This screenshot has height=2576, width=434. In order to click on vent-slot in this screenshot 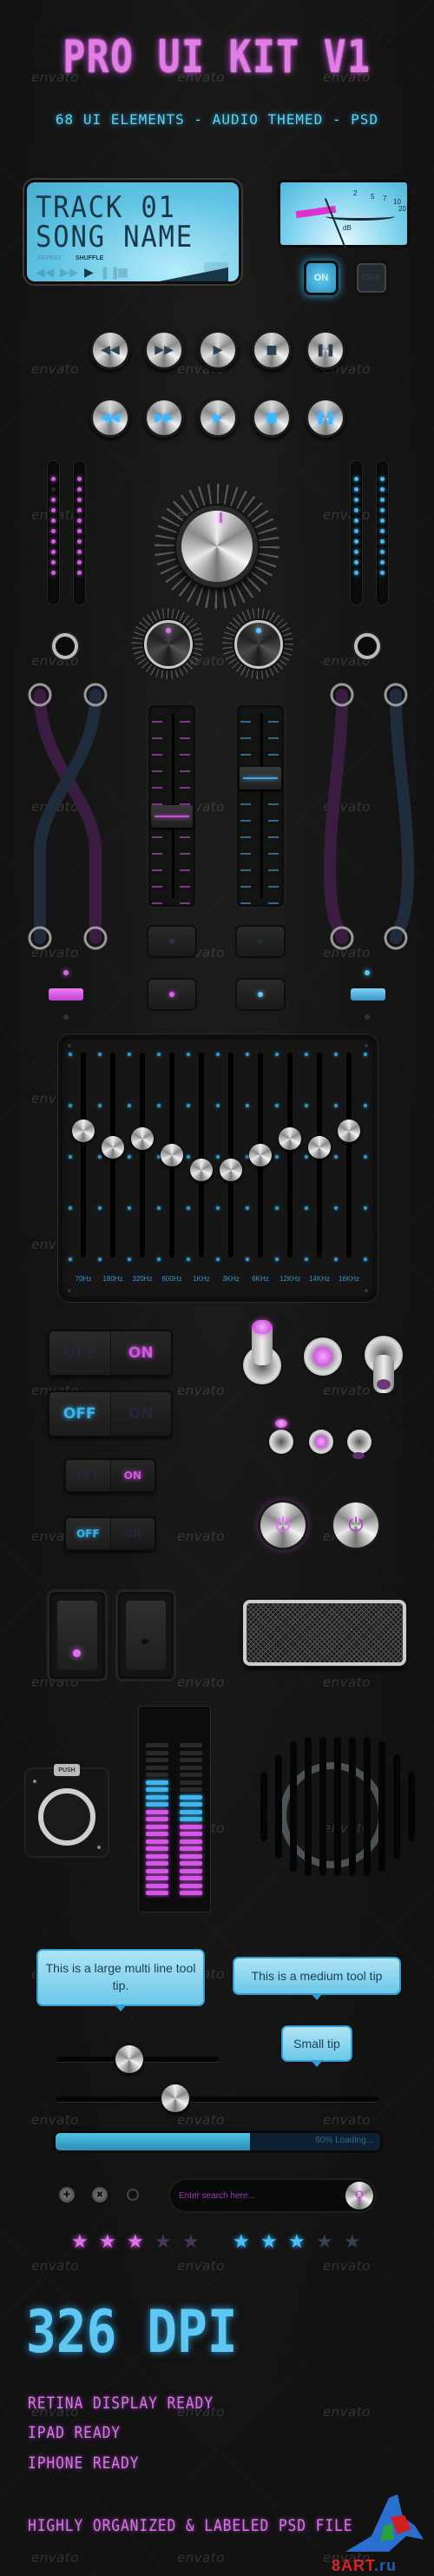, I will do `click(278, 1807)`.